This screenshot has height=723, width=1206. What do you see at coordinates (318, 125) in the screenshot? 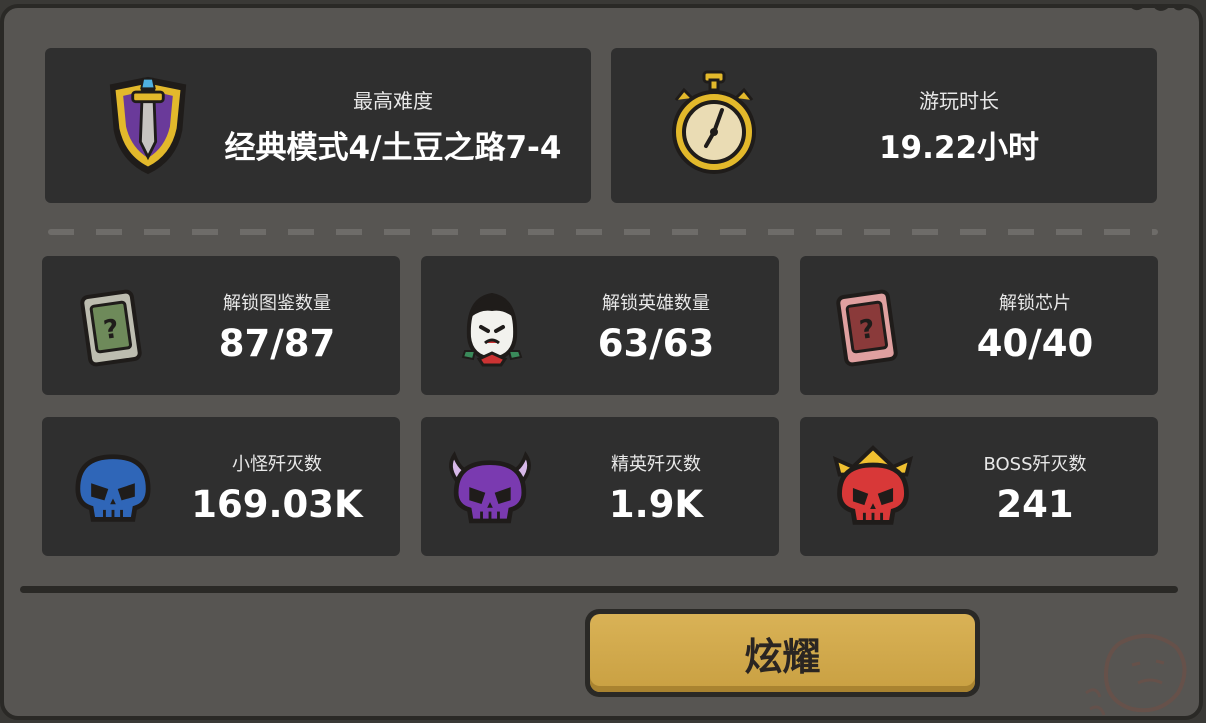
I see `stat-highest-difficulty: 最高难度 经典模式4/土豆之路7-4` at bounding box center [318, 125].